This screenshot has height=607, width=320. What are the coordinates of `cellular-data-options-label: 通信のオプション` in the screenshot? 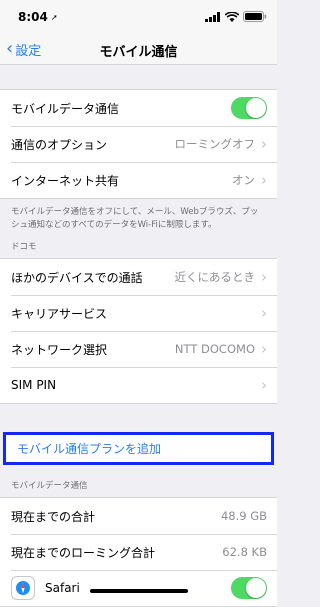 It's located at (59, 144).